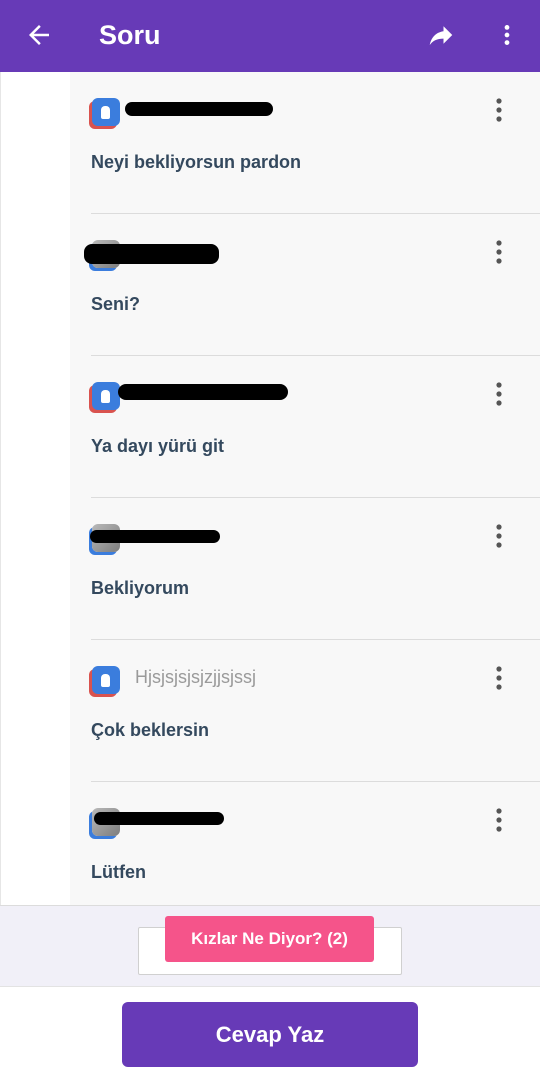 The height and width of the screenshot is (1082, 540). Describe the element at coordinates (305, 843) in the screenshot. I see `reply-item: Lütfen` at that location.